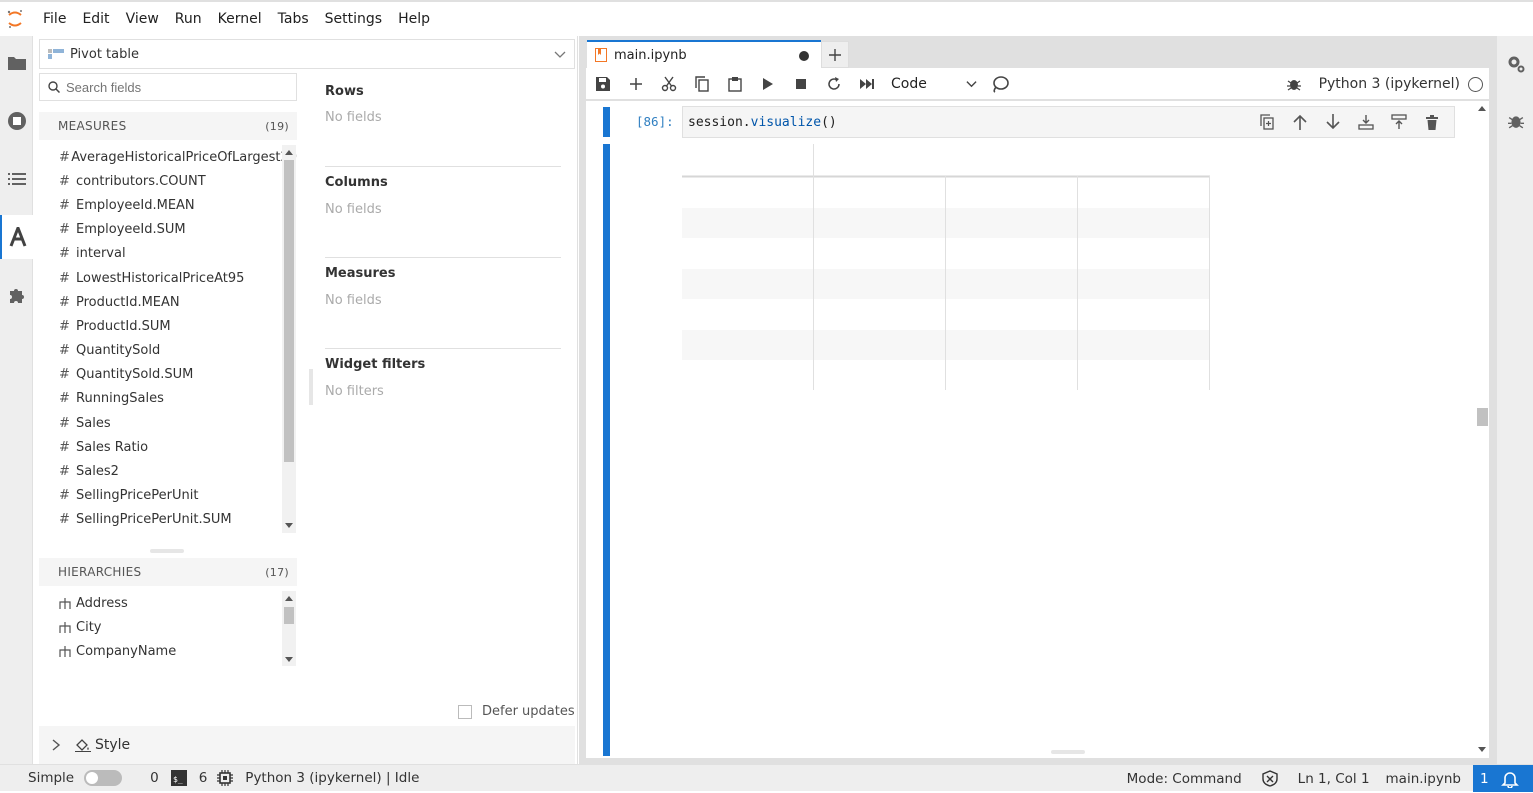 The height and width of the screenshot is (793, 1533). Describe the element at coordinates (414, 19) in the screenshot. I see `menu-help: Help` at that location.